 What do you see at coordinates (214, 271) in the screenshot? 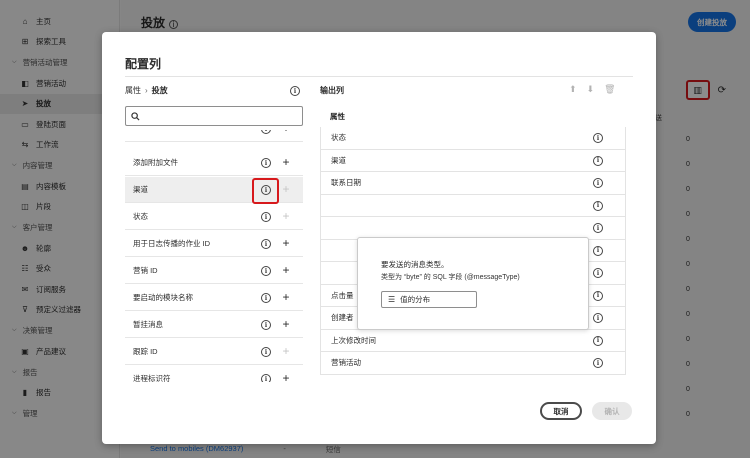
I see `list-item: 营销 ID i +` at bounding box center [214, 271].